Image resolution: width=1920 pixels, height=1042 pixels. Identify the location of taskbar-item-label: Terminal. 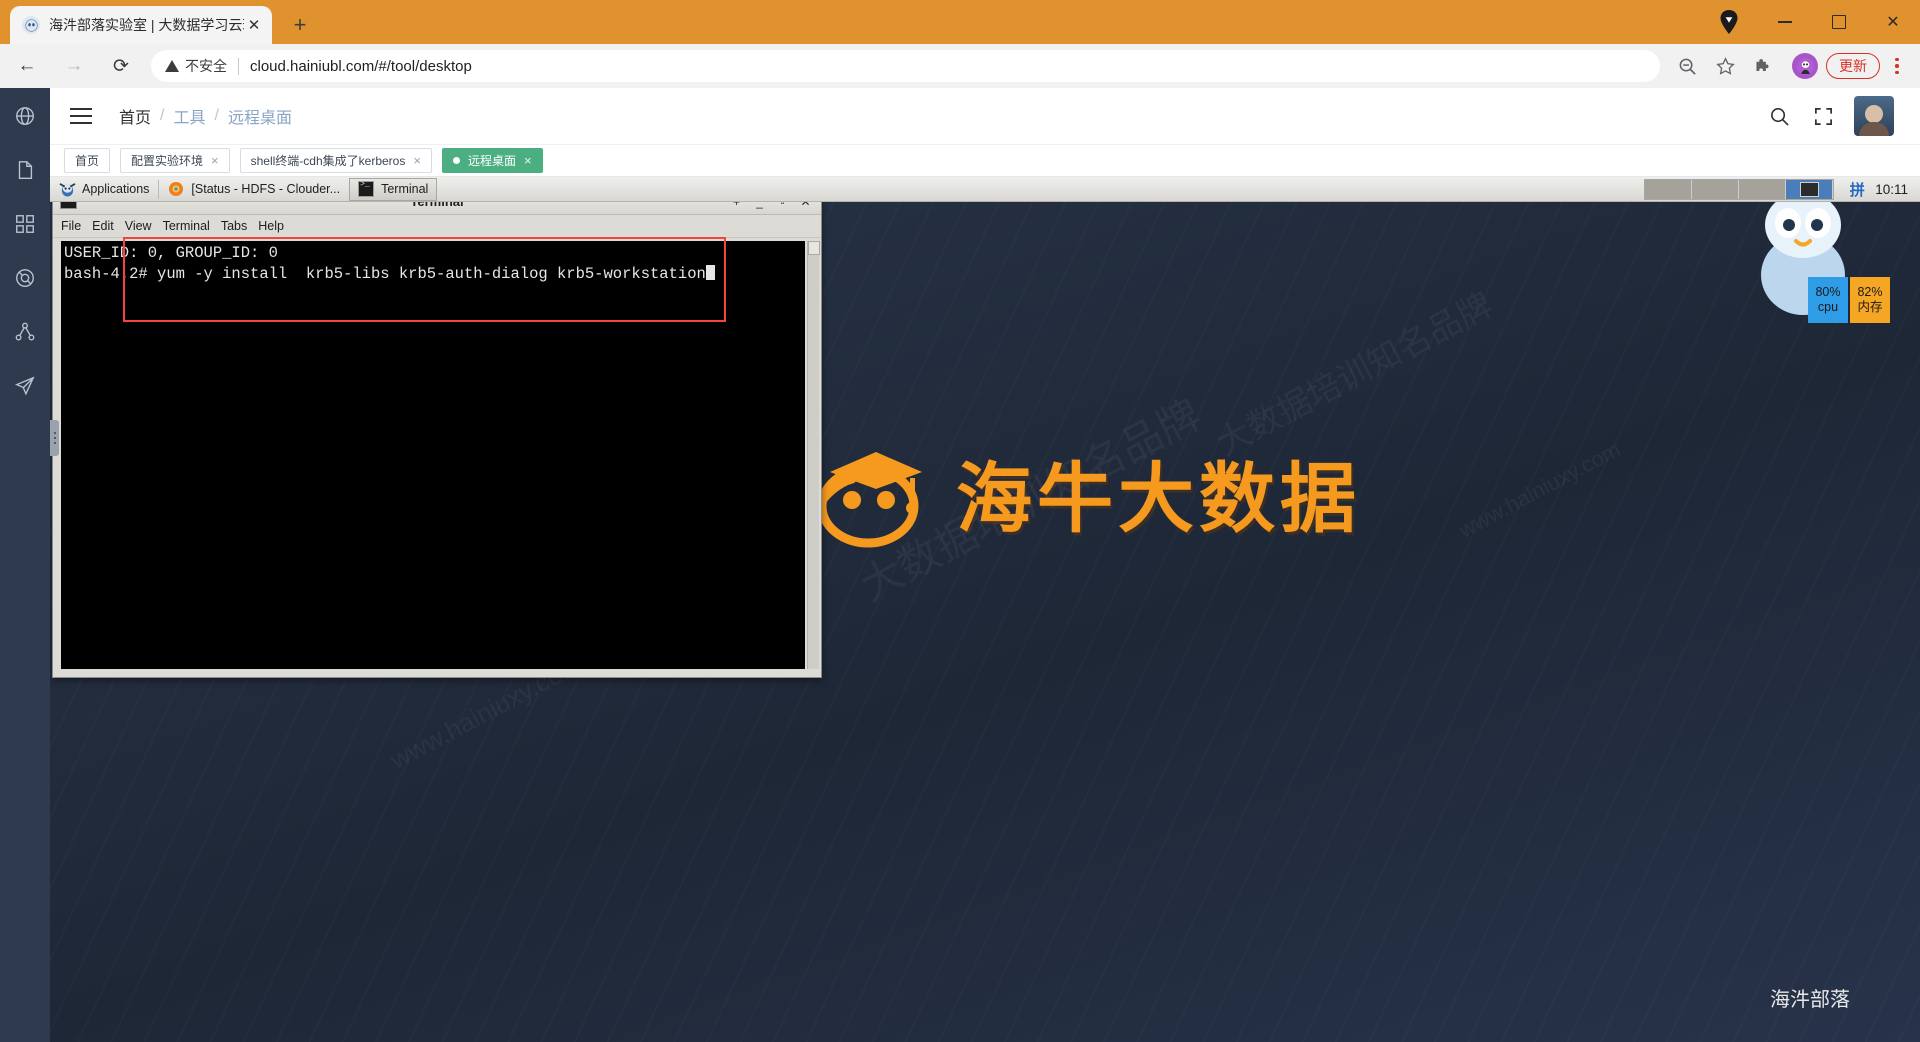
(405, 189).